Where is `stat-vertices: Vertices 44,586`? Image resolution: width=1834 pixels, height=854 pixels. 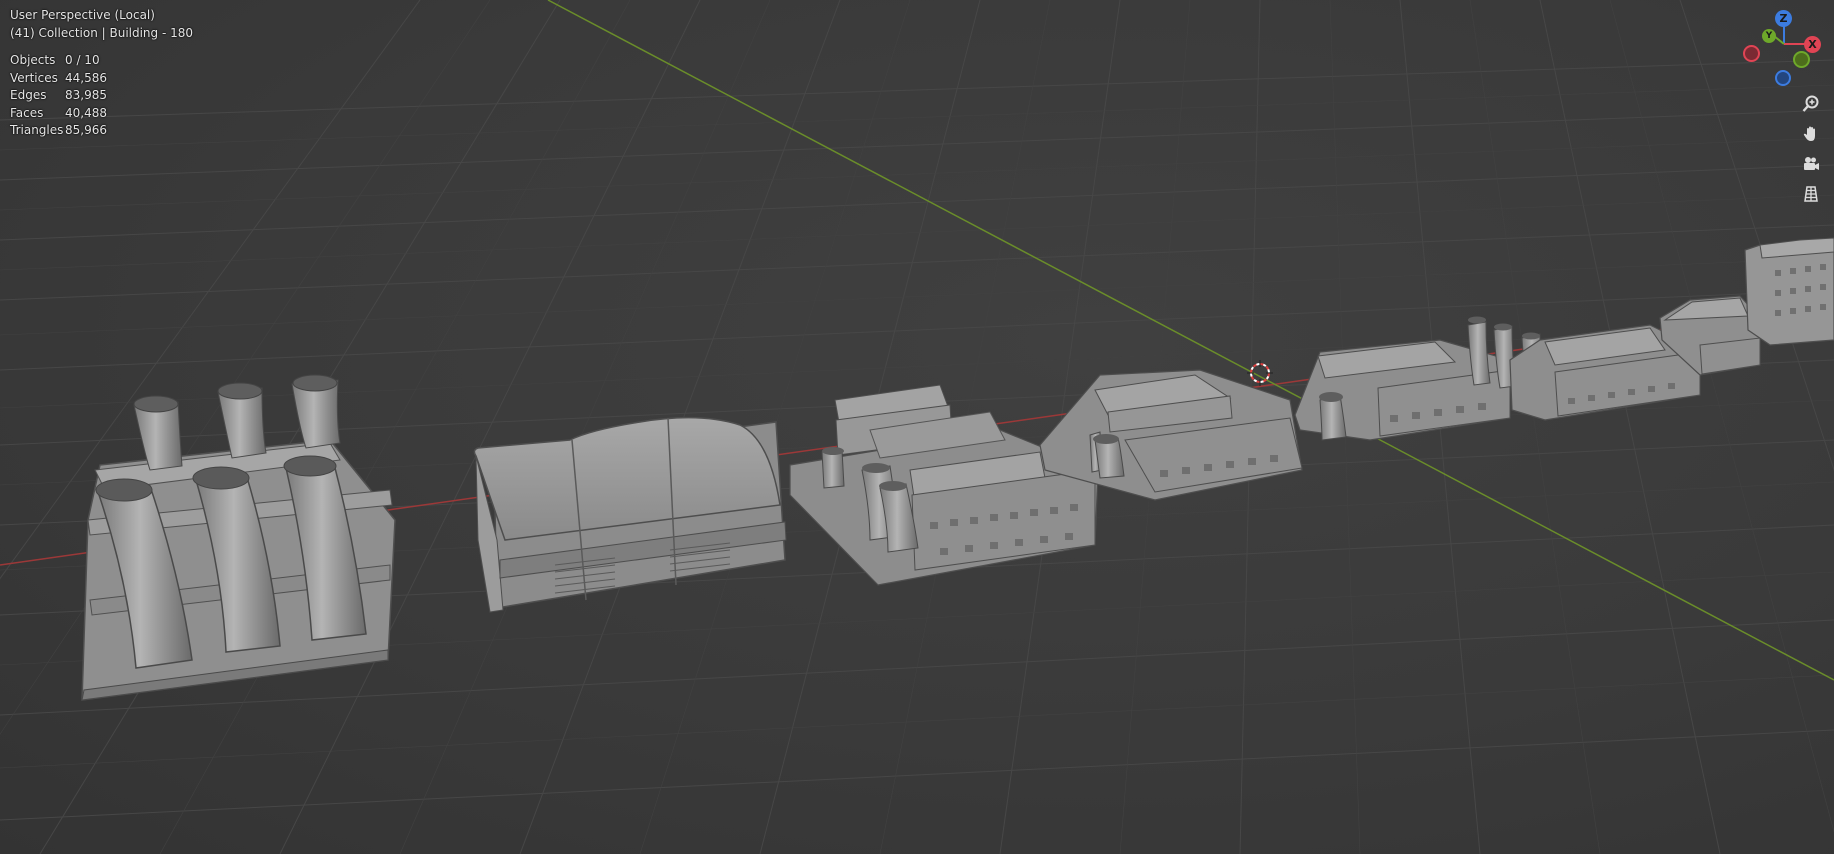 stat-vertices: Vertices 44,586 is located at coordinates (101, 79).